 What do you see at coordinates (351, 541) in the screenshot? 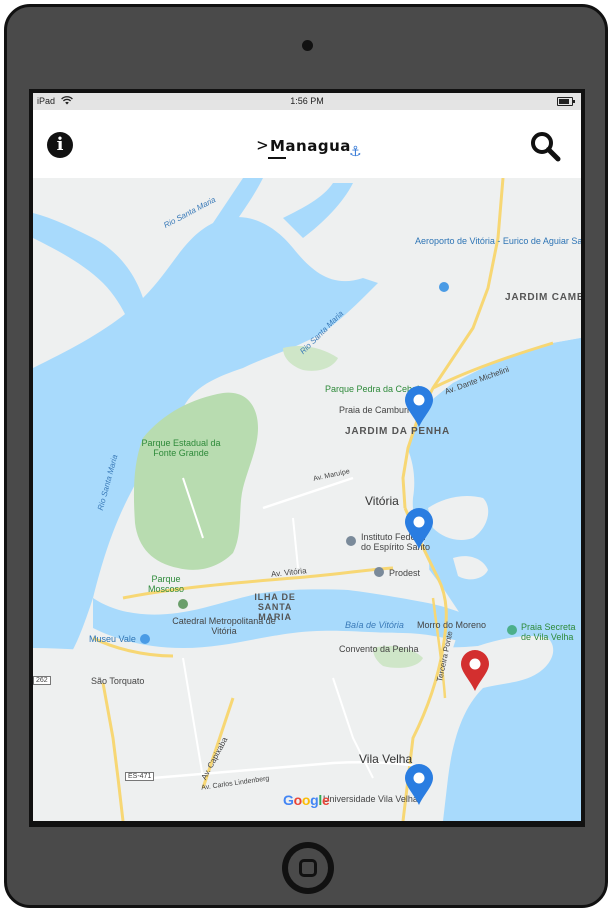
I see `school-icon` at bounding box center [351, 541].